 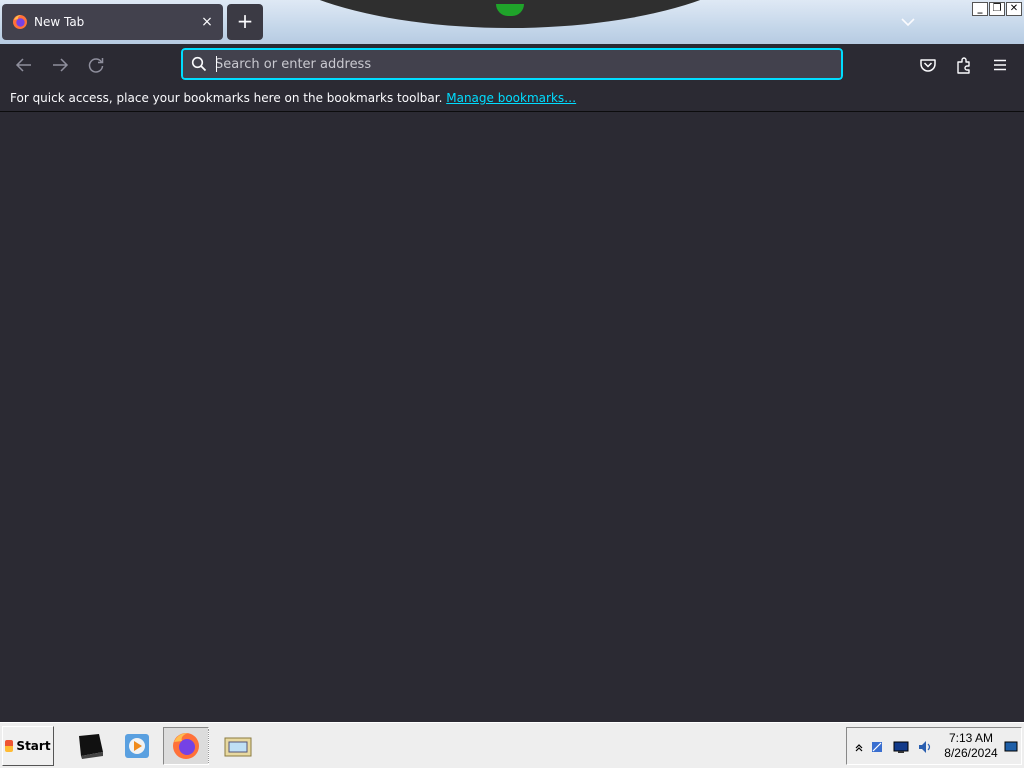 What do you see at coordinates (1014, 9) in the screenshot?
I see `close-window-button: ✕` at bounding box center [1014, 9].